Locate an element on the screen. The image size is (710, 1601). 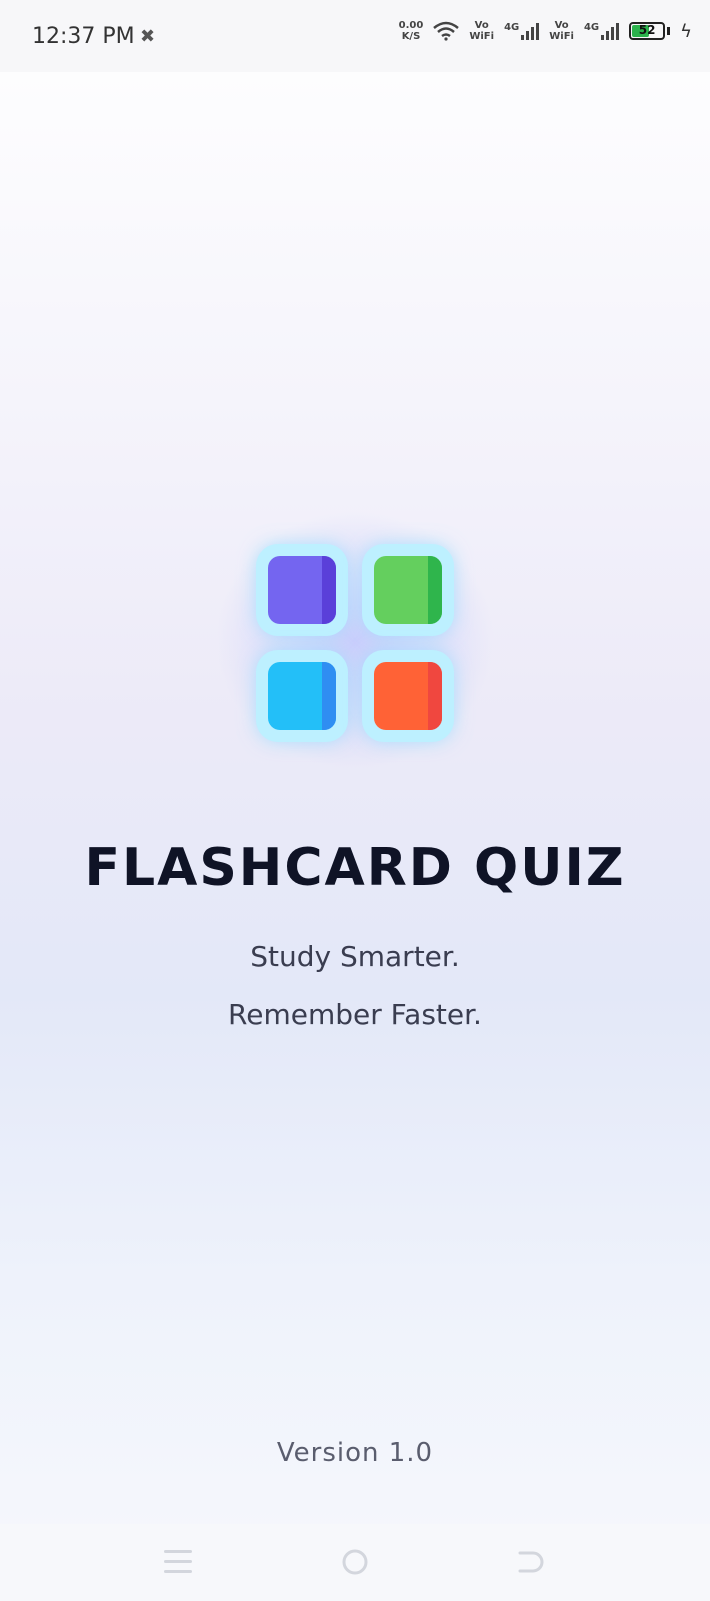
navigation-bar is located at coordinates (355, 1562).